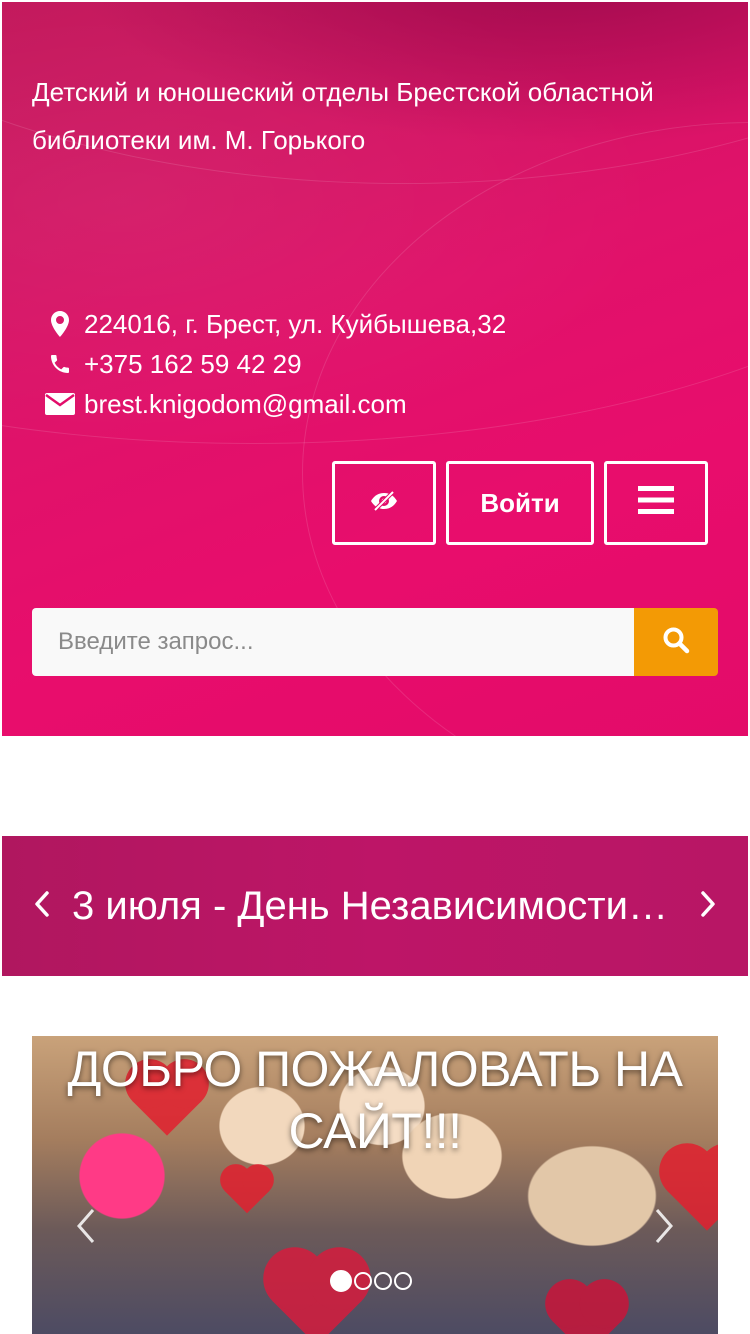  I want to click on menu-button, so click(656, 503).